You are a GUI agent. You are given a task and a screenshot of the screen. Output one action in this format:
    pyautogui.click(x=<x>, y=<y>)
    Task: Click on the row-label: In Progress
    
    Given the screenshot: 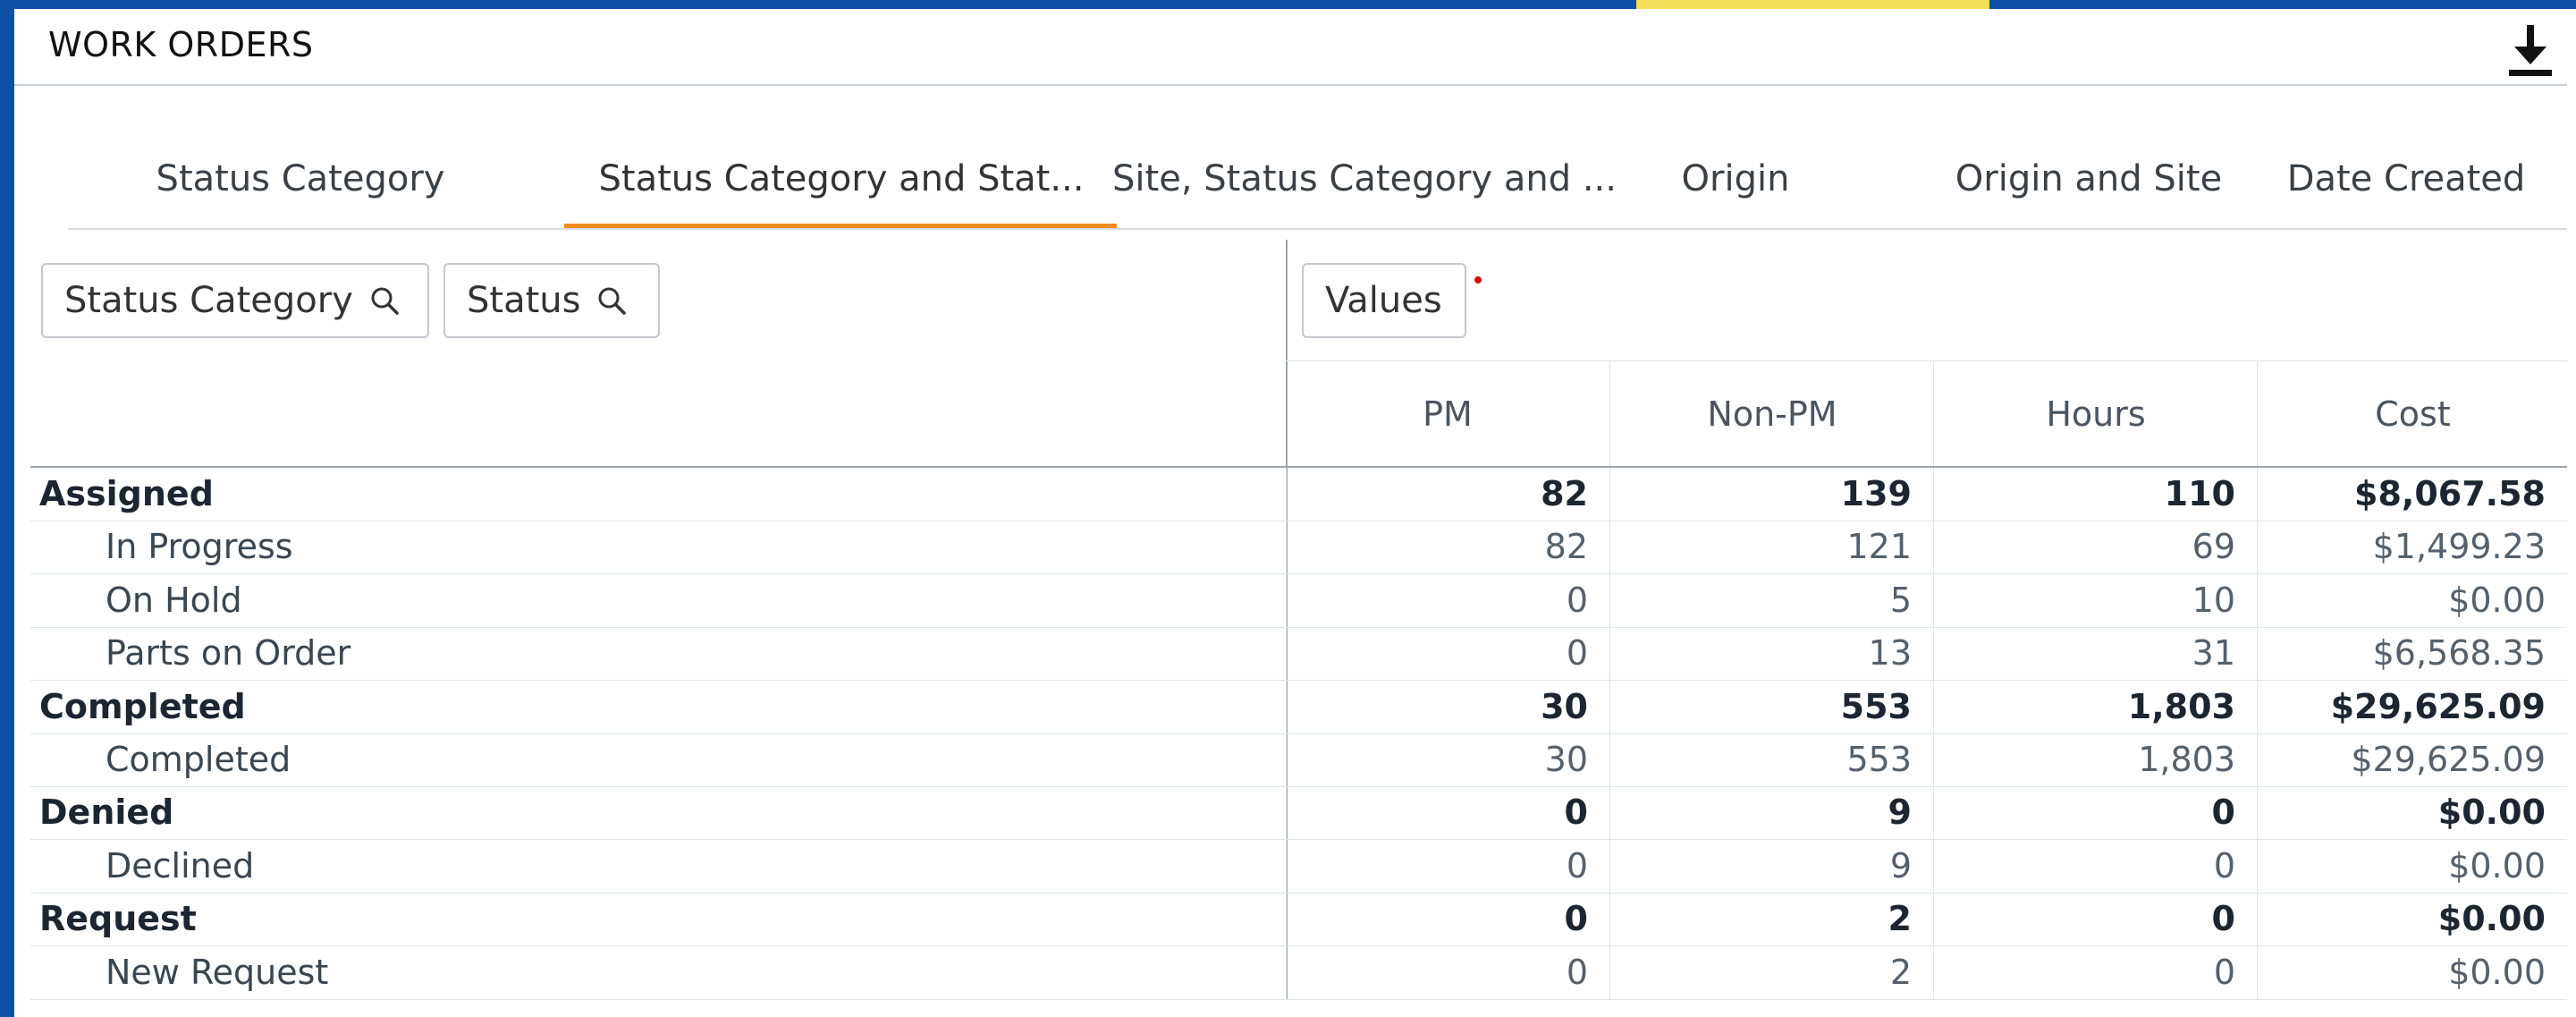 What is the action you would take?
    pyautogui.click(x=199, y=547)
    